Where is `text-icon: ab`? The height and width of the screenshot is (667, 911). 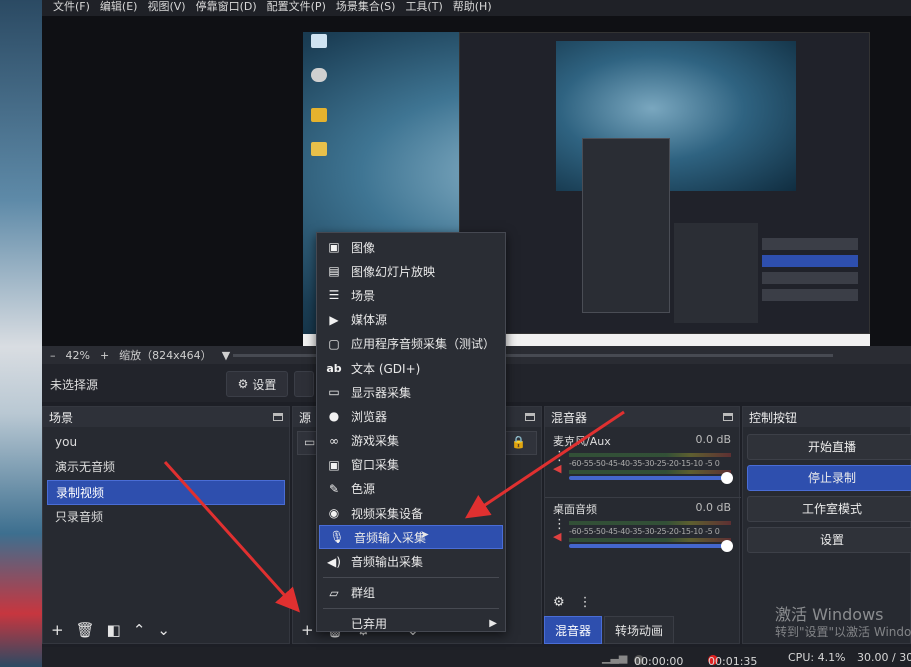
text-icon: ab is located at coordinates (334, 368).